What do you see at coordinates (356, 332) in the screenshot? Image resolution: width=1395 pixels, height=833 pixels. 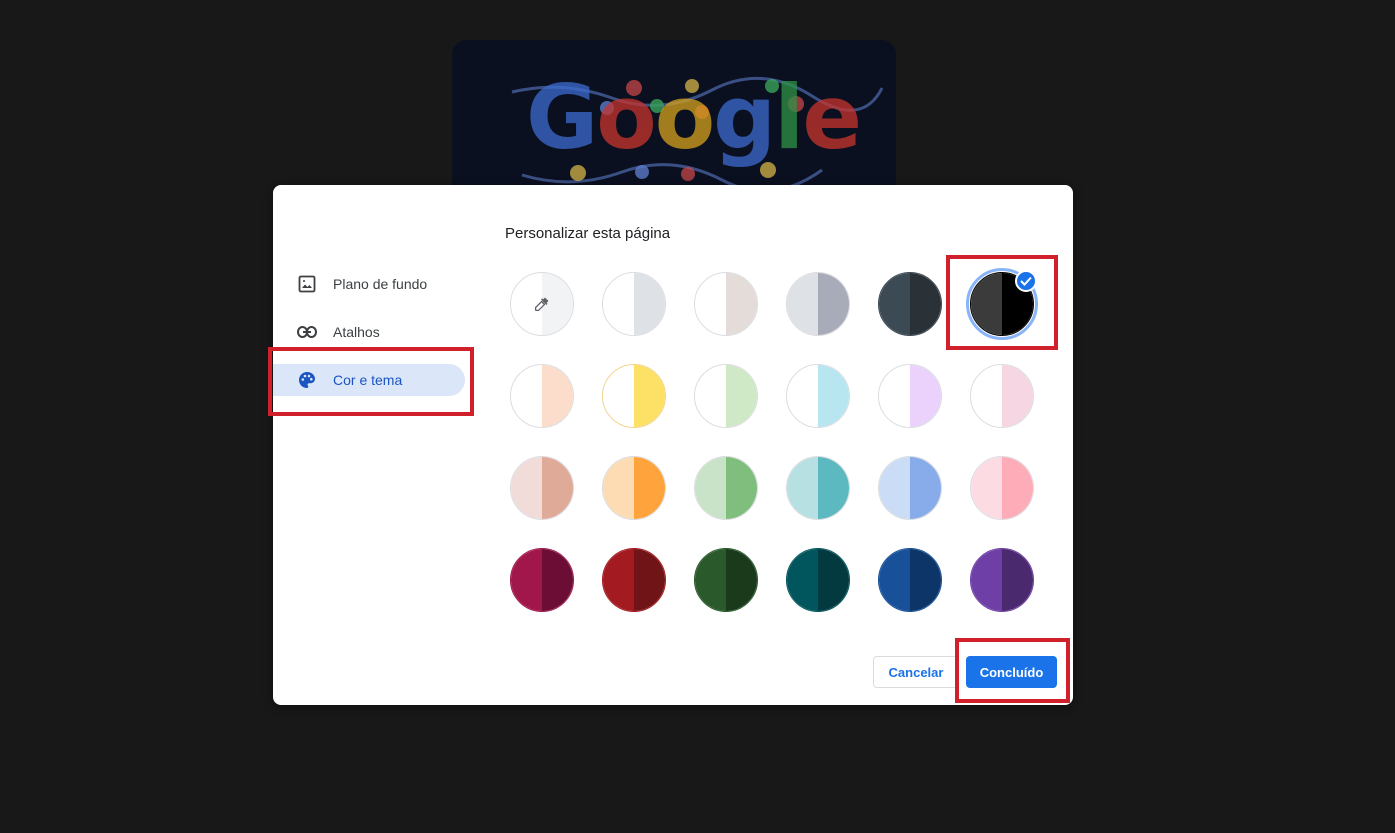 I see `nav-item-label: Atalhos` at bounding box center [356, 332].